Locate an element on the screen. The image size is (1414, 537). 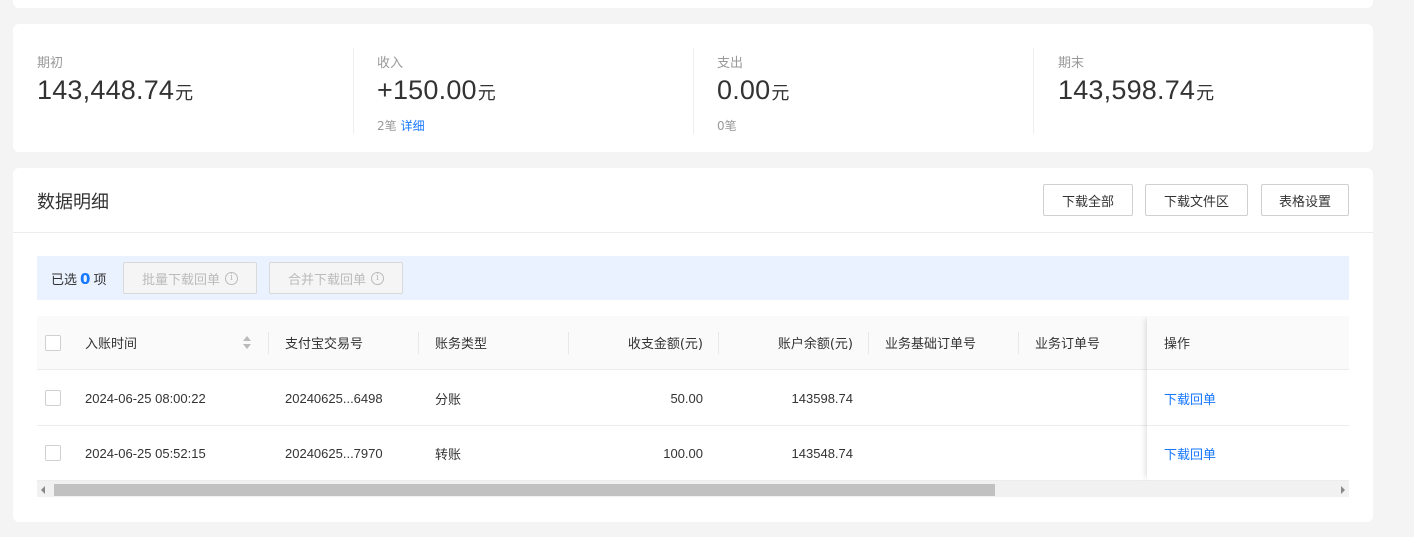
income-detail-link: 详细 is located at coordinates (413, 126).